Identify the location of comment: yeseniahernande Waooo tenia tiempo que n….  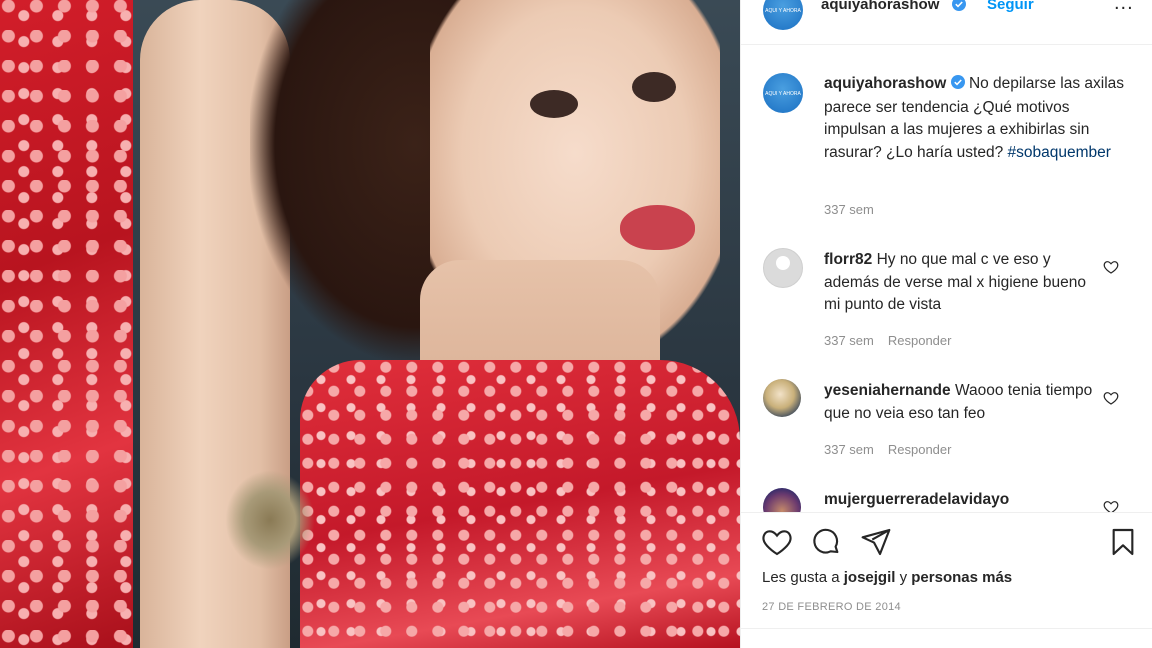
(959, 402).